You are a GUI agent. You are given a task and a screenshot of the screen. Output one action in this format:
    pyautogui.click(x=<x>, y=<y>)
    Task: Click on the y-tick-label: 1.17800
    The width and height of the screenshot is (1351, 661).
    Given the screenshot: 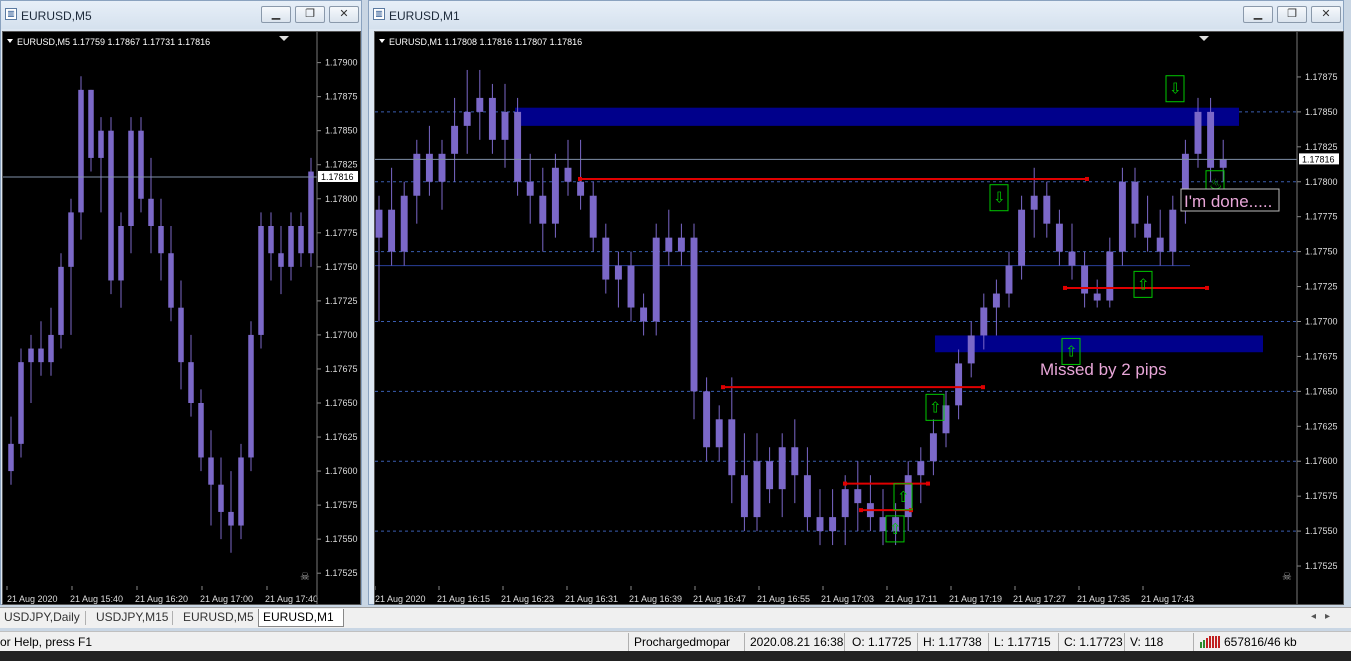 What is the action you would take?
    pyautogui.click(x=1321, y=182)
    